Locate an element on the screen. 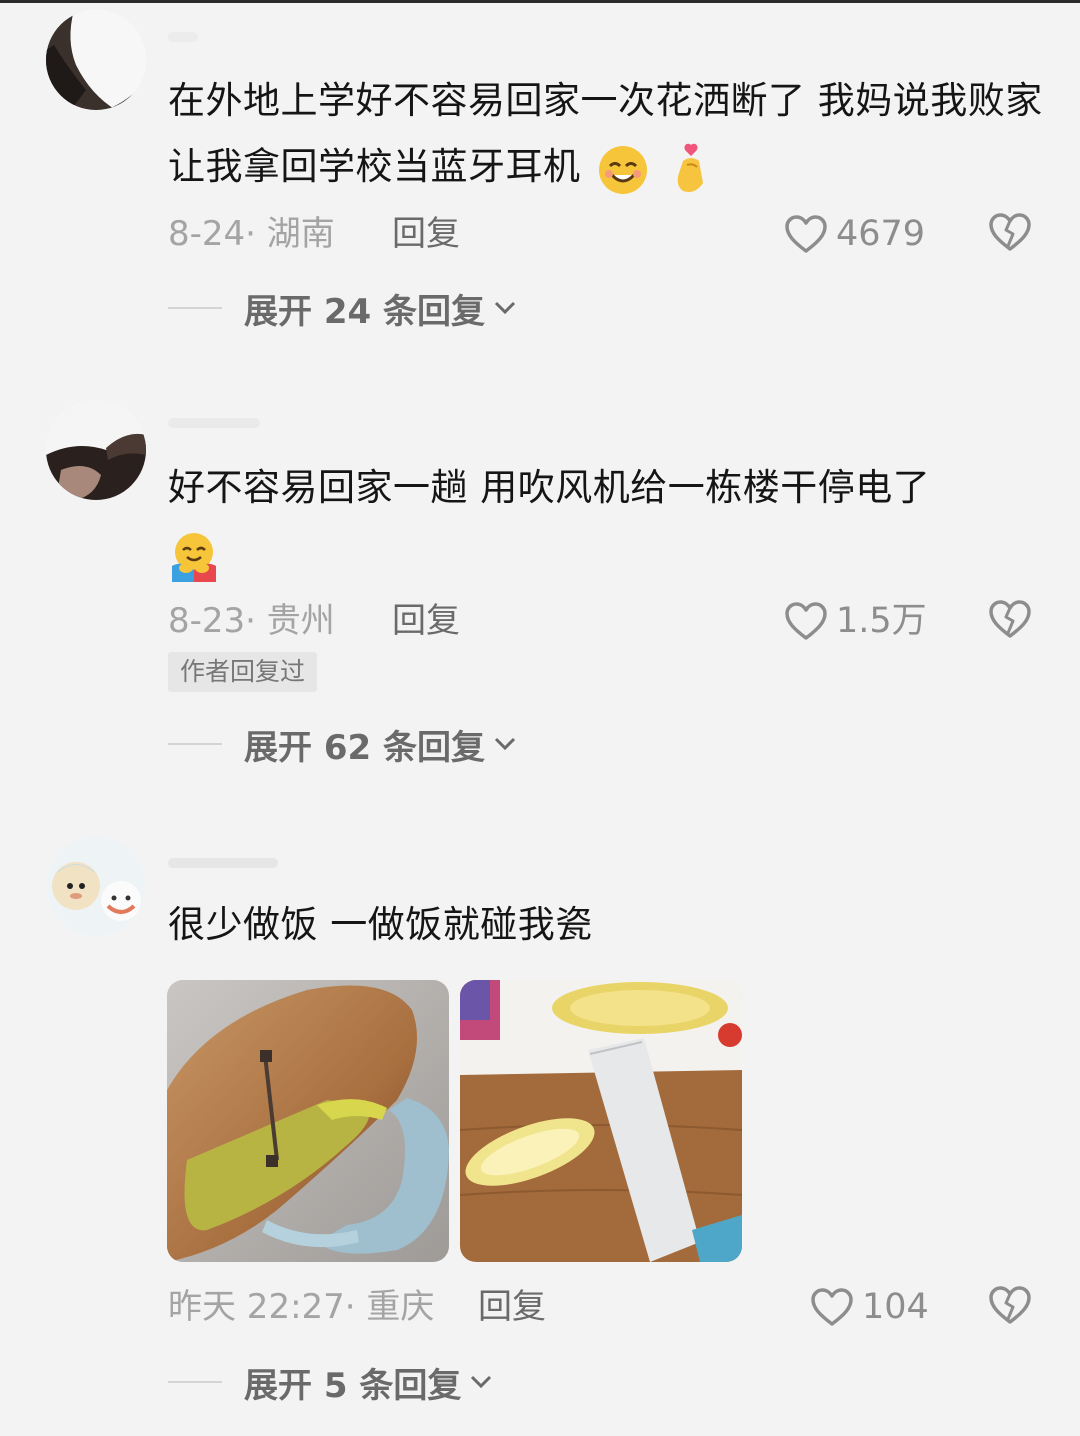 The height and width of the screenshot is (1436, 1080). expand-replies: 展开 62 条回复 is located at coordinates (342, 745).